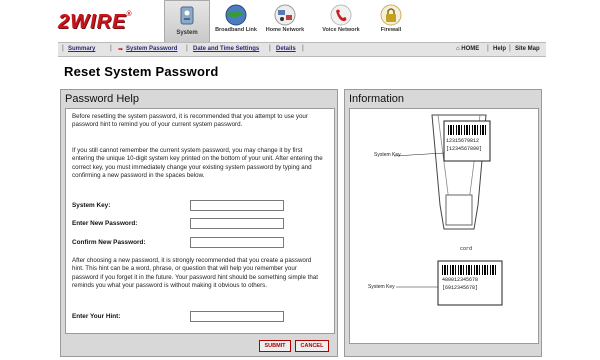 Image resolution: width=600 pixels, height=360 pixels. Describe the element at coordinates (466, 249) in the screenshot. I see `cord-label: cord` at that location.